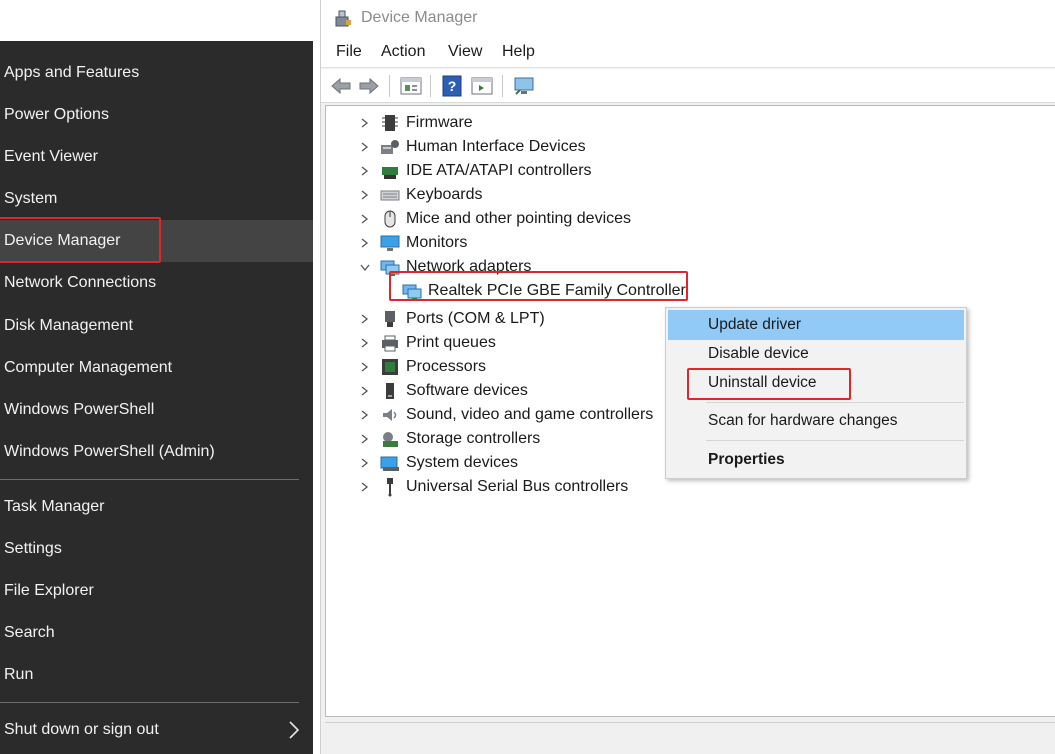 The height and width of the screenshot is (754, 1055). What do you see at coordinates (443, 391) in the screenshot?
I see `tree-node-software-devices: Software devices` at bounding box center [443, 391].